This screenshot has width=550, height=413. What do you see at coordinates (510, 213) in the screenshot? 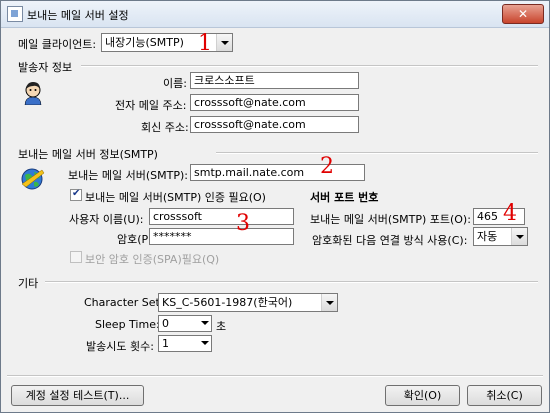
I see `annotation-4: 4` at bounding box center [510, 213].